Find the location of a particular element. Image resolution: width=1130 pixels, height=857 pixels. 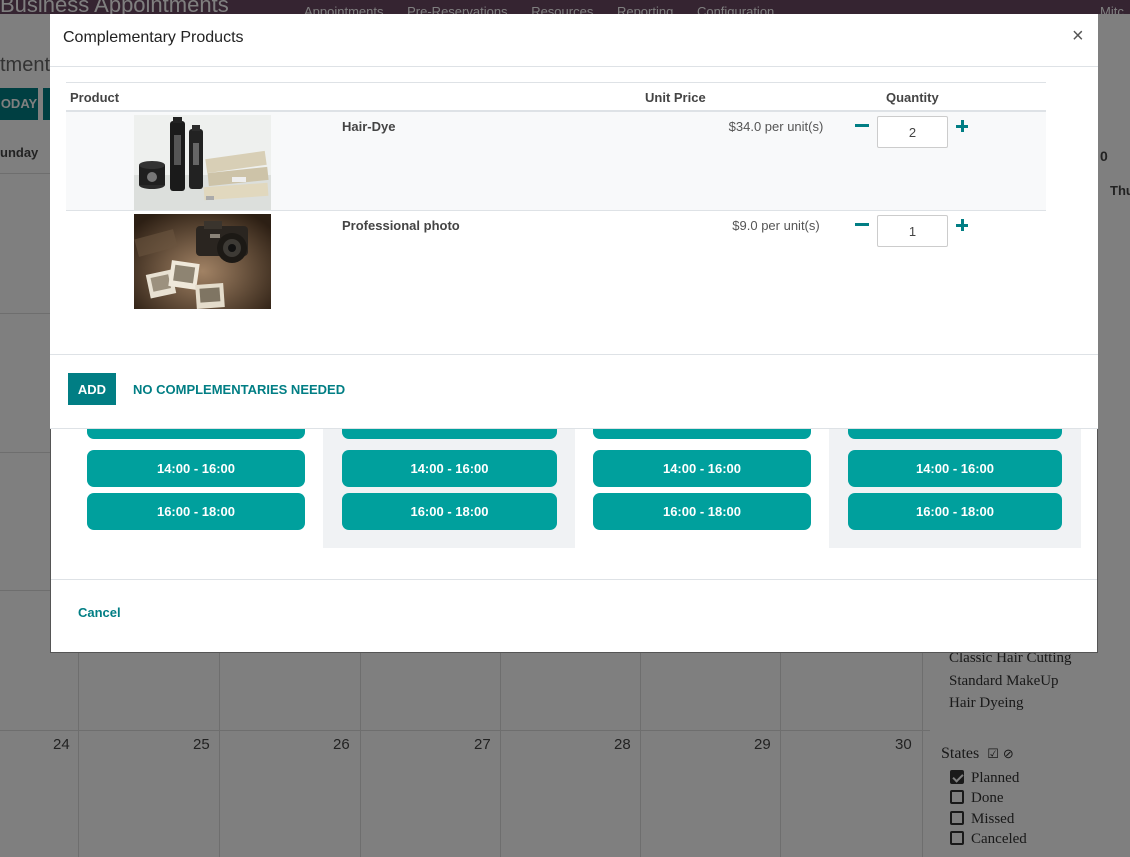

table-header: Product Unit Price Quantity is located at coordinates (556, 97).